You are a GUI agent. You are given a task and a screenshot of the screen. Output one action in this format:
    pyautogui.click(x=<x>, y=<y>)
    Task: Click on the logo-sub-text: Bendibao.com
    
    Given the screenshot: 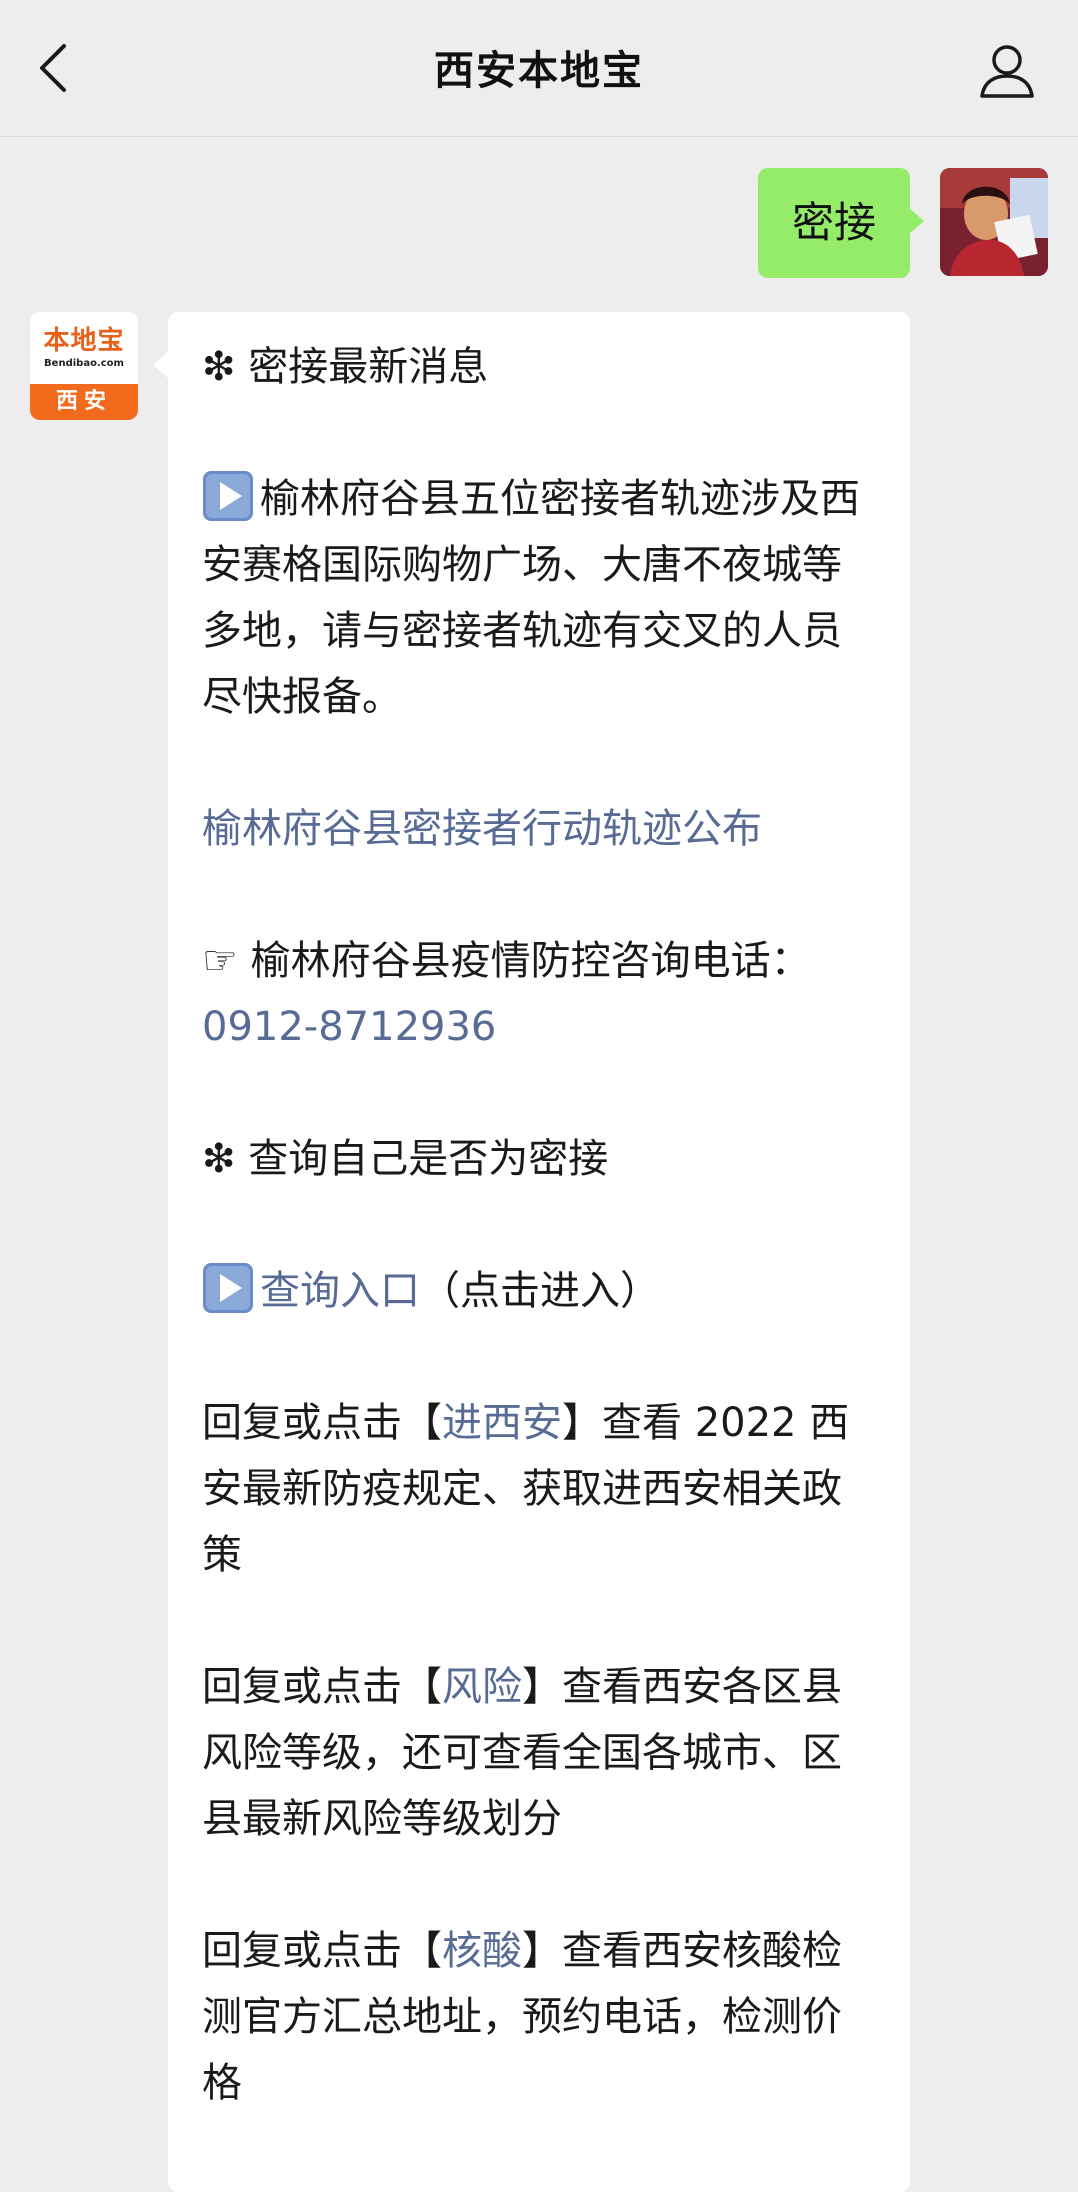 What is the action you would take?
    pyautogui.click(x=84, y=363)
    